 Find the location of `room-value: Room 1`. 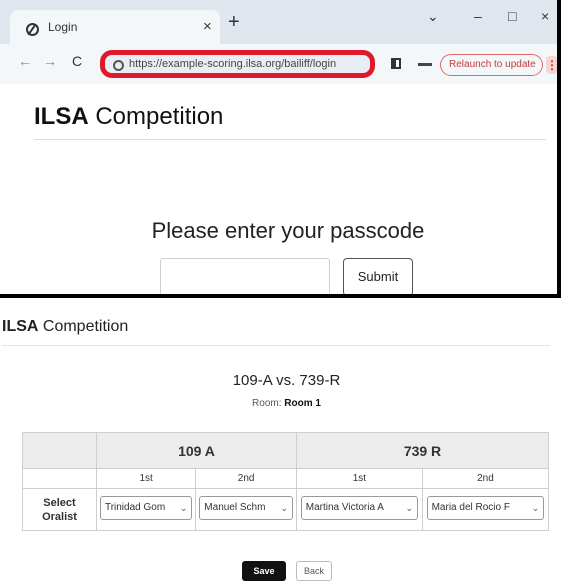

room-value: Room 1 is located at coordinates (302, 403).